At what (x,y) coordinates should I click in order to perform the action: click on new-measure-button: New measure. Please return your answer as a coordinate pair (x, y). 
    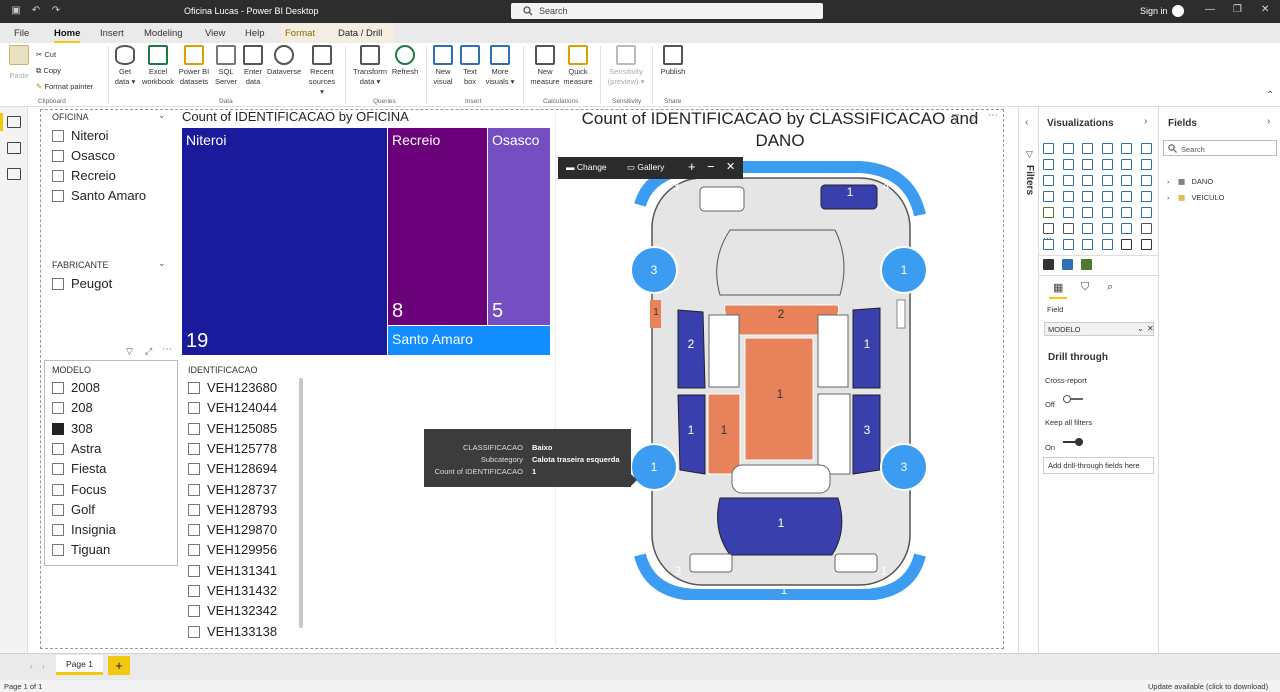
    Looking at the image, I should click on (545, 66).